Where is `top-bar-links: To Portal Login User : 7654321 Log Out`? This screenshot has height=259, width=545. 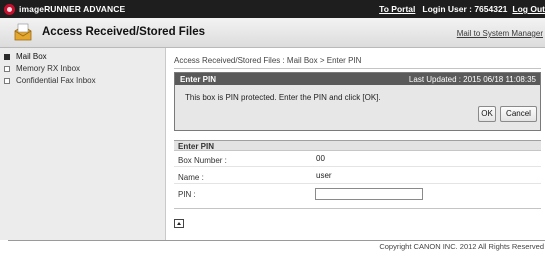 top-bar-links: To Portal Login User : 7654321 Log Out is located at coordinates (462, 9).